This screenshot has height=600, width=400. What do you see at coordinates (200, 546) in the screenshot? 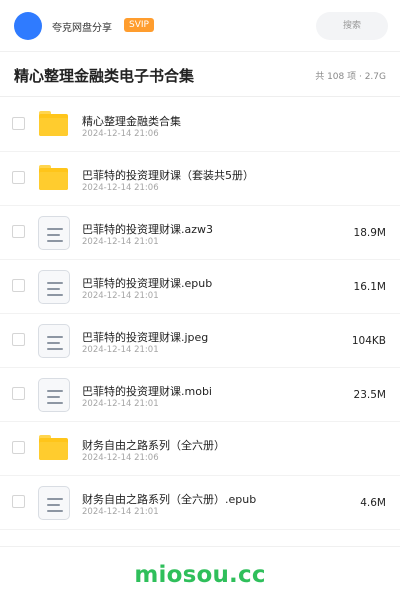
I see `divider` at bounding box center [200, 546].